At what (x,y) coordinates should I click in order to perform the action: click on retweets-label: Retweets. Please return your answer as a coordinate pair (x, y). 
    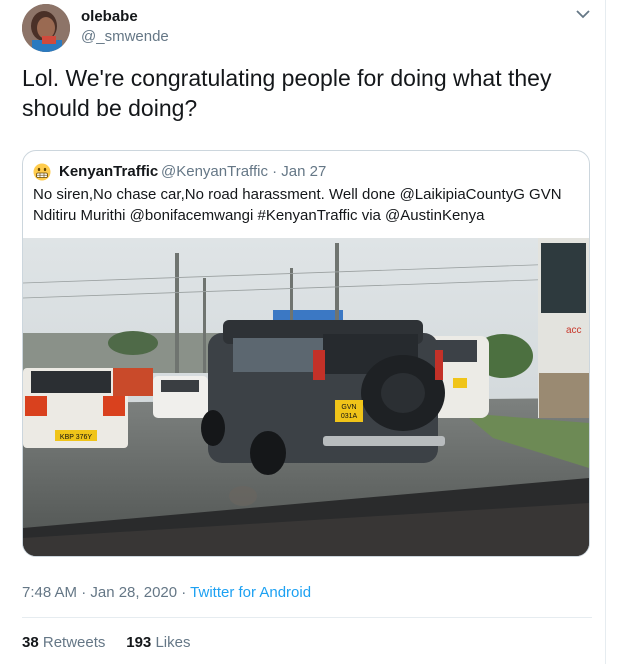
    Looking at the image, I should click on (74, 642).